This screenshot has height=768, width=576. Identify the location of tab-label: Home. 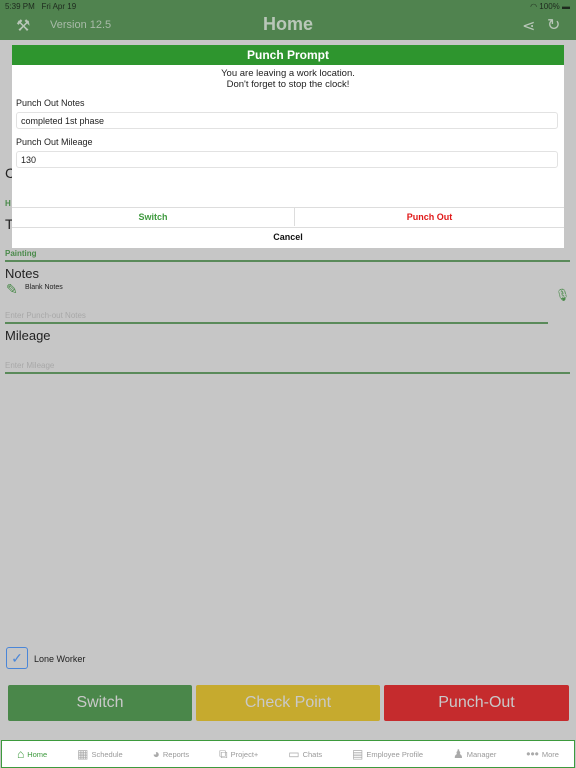
(37, 754).